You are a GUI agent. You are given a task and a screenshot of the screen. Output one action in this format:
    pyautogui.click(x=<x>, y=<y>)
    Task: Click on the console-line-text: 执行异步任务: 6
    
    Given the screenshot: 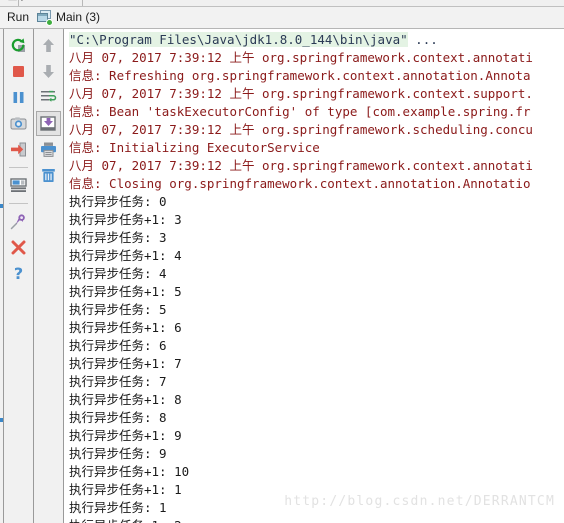 What is the action you would take?
    pyautogui.click(x=118, y=345)
    